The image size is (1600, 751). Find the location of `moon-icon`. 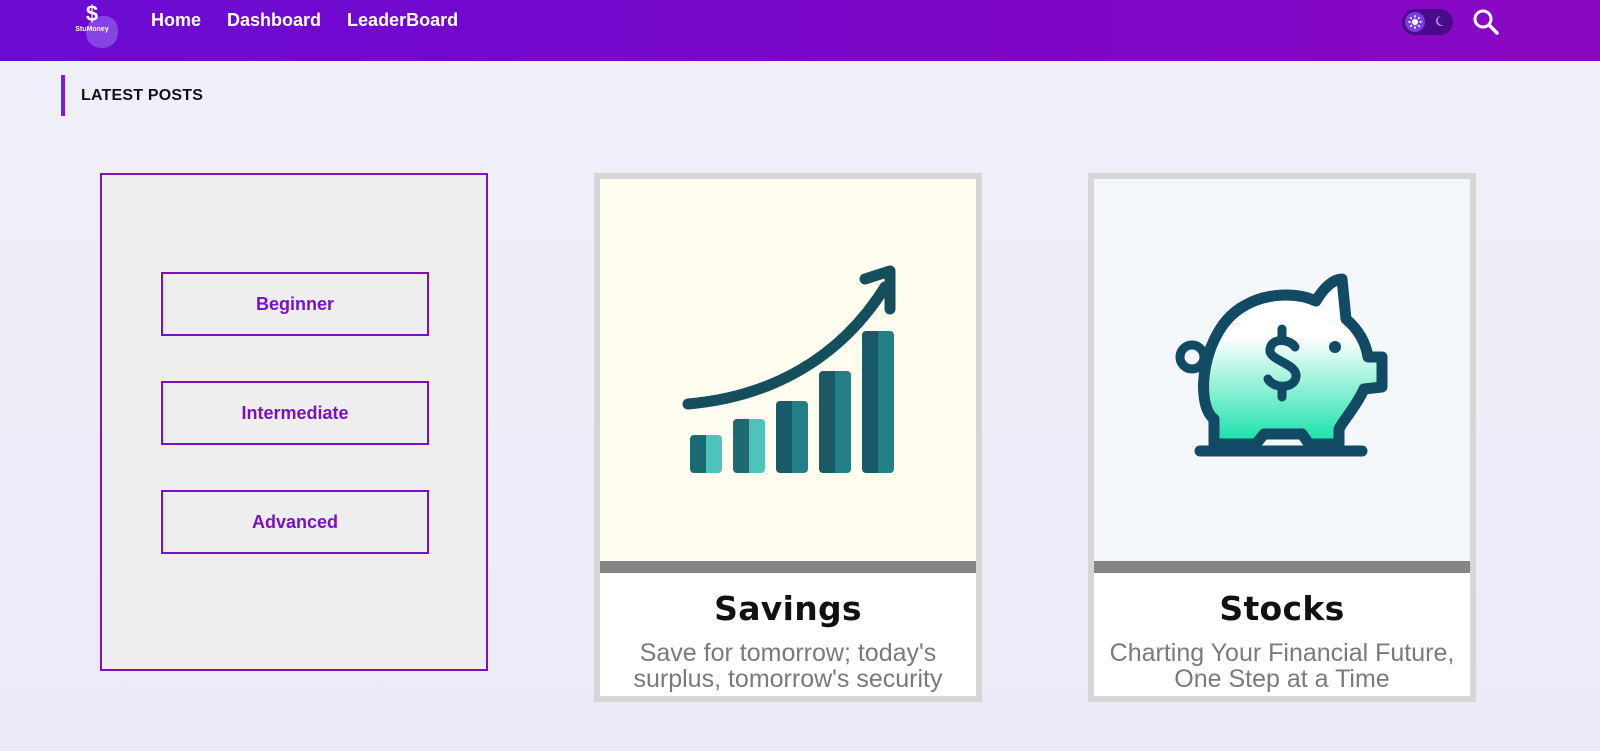

moon-icon is located at coordinates (1440, 21).